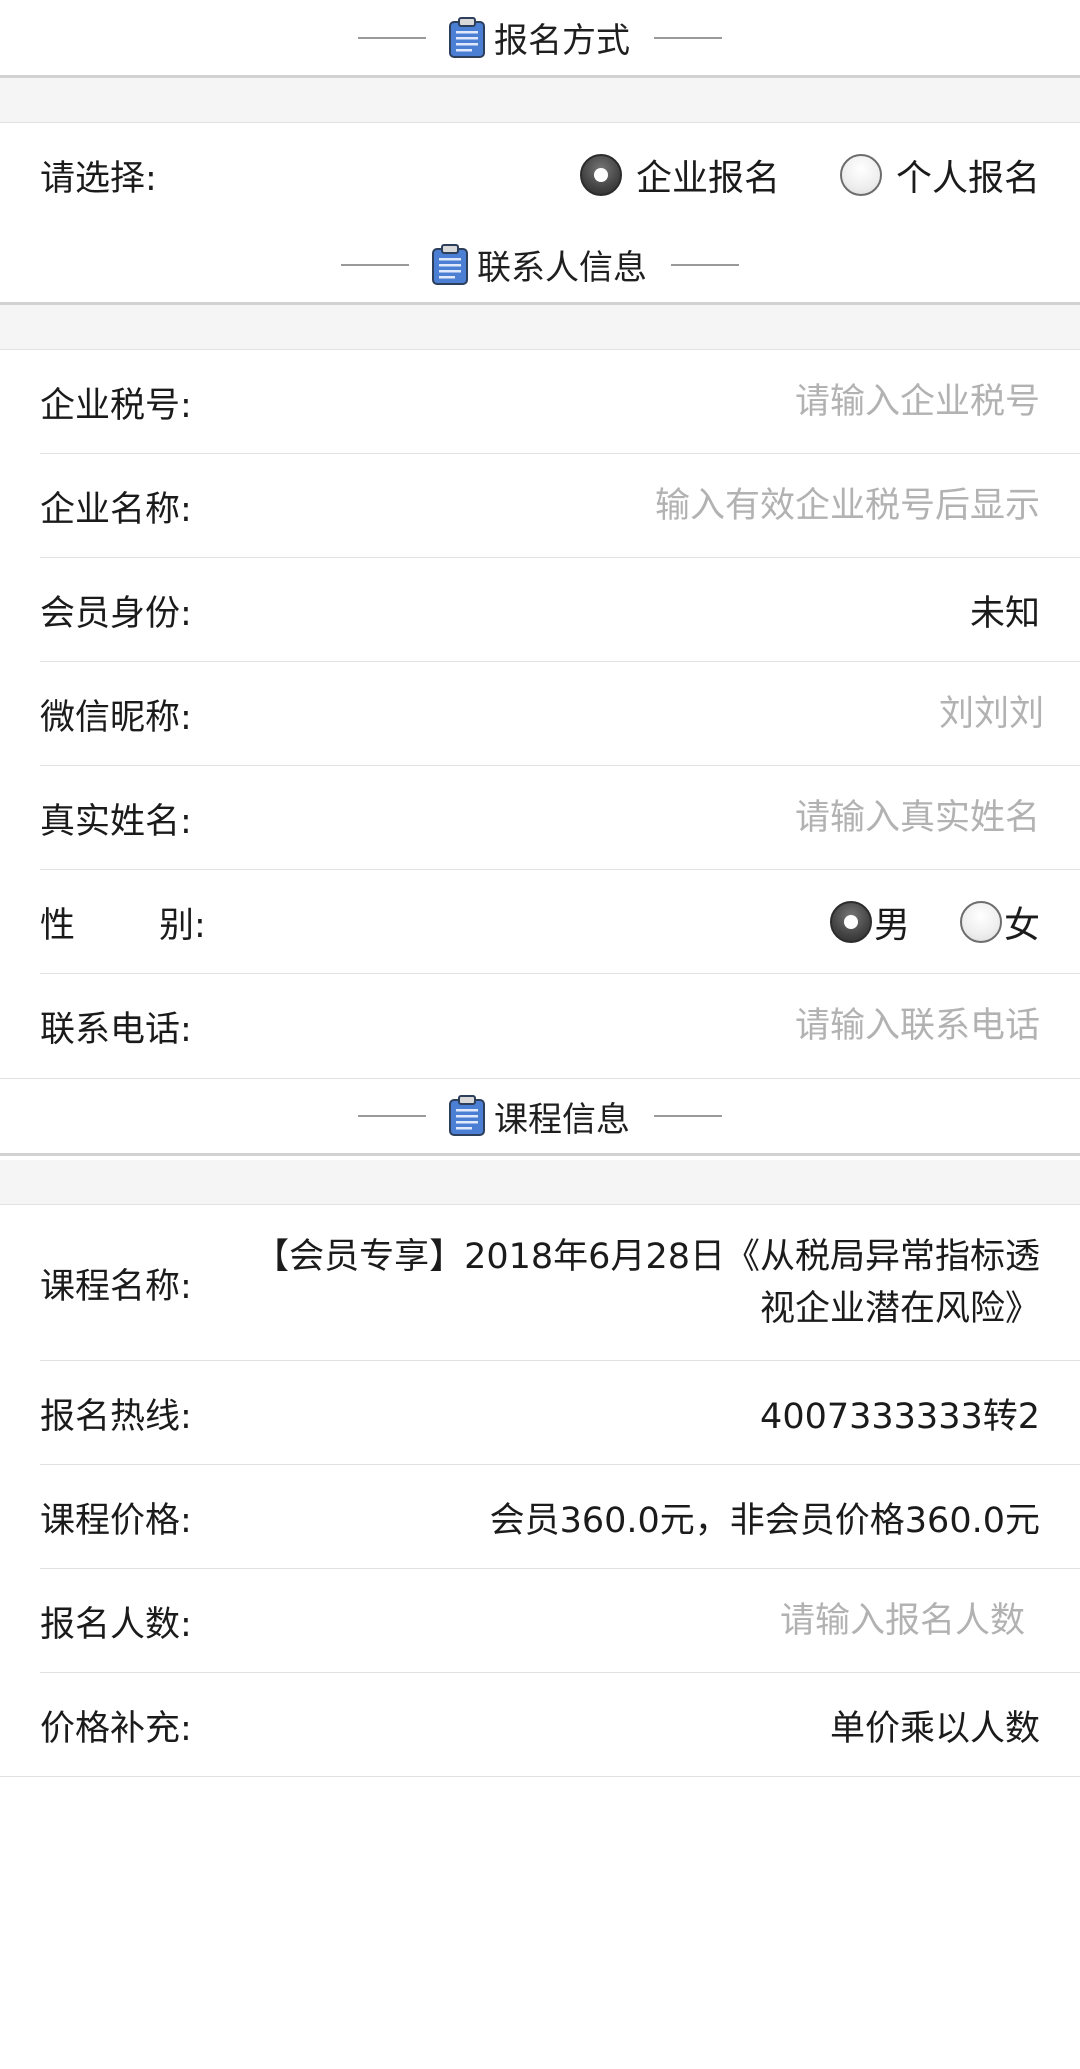  What do you see at coordinates (540, 1725) in the screenshot?
I see `price-note-row: 价格补充: 单价乘以人数` at bounding box center [540, 1725].